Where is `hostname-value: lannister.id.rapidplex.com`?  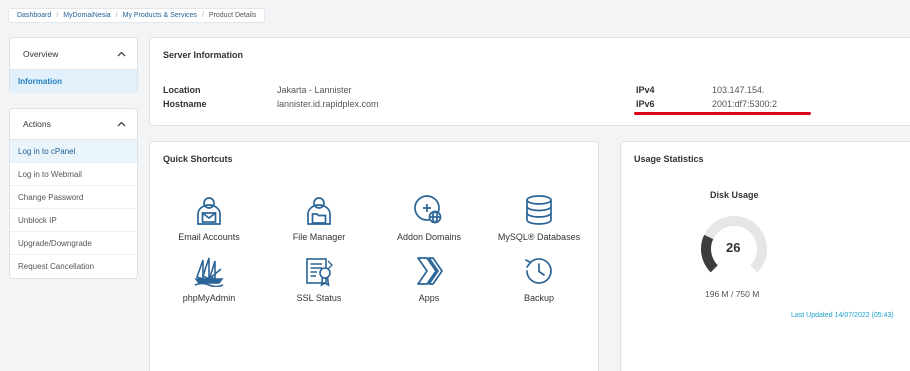 hostname-value: lannister.id.rapidplex.com is located at coordinates (328, 104).